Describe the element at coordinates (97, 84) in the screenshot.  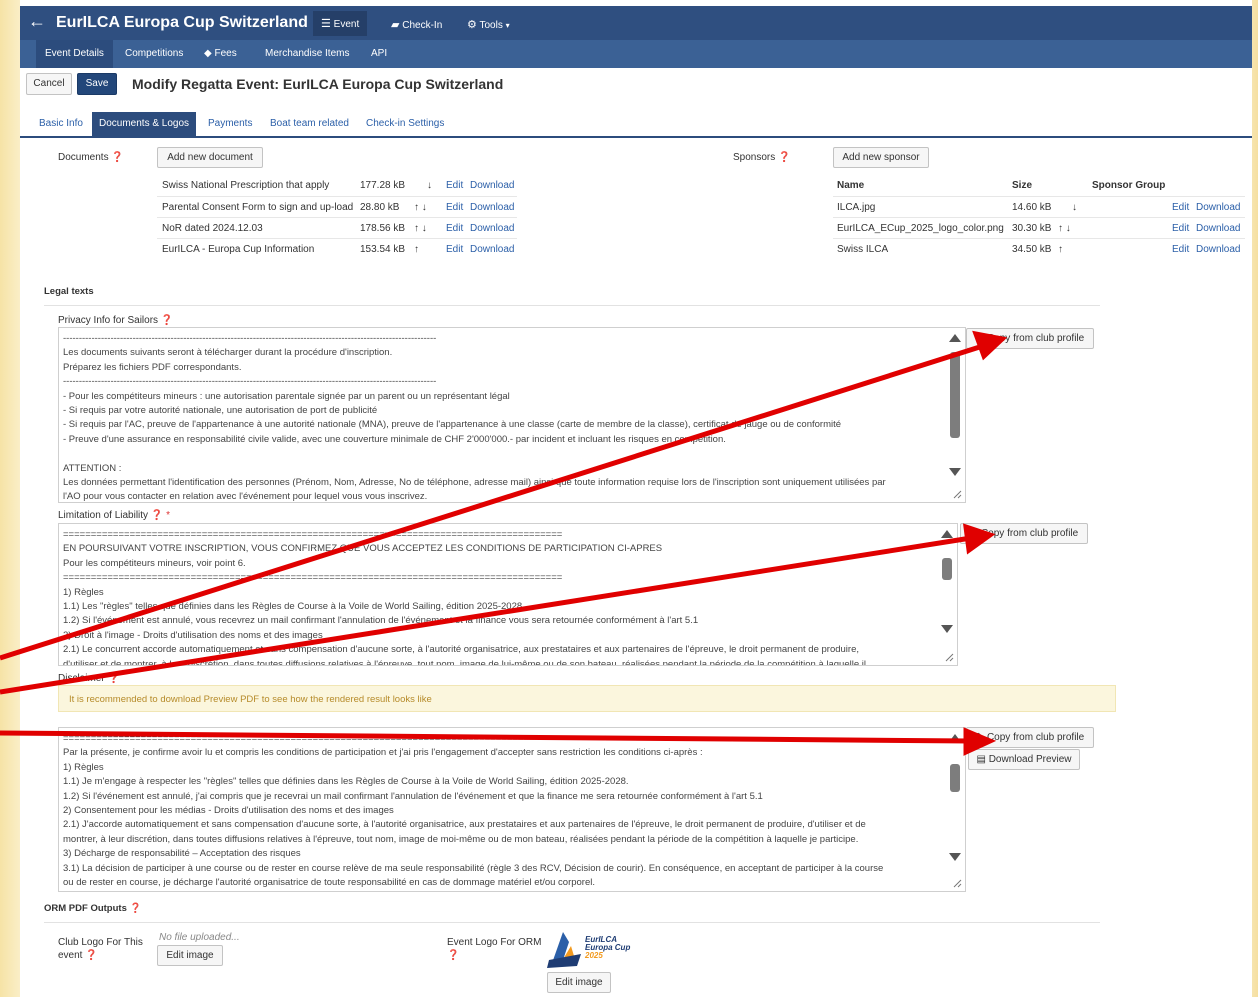
I see `save-button: Save` at that location.